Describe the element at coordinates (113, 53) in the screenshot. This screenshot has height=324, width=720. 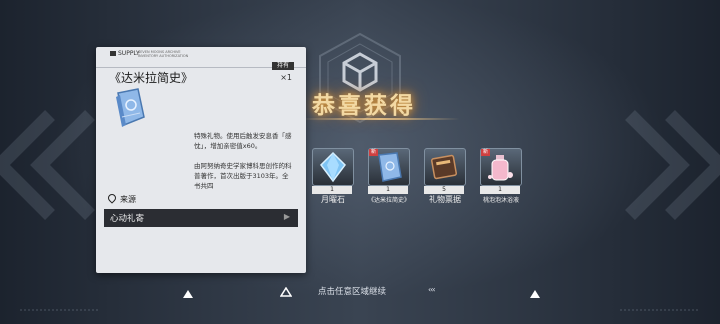
I see `supply-box-icon` at that location.